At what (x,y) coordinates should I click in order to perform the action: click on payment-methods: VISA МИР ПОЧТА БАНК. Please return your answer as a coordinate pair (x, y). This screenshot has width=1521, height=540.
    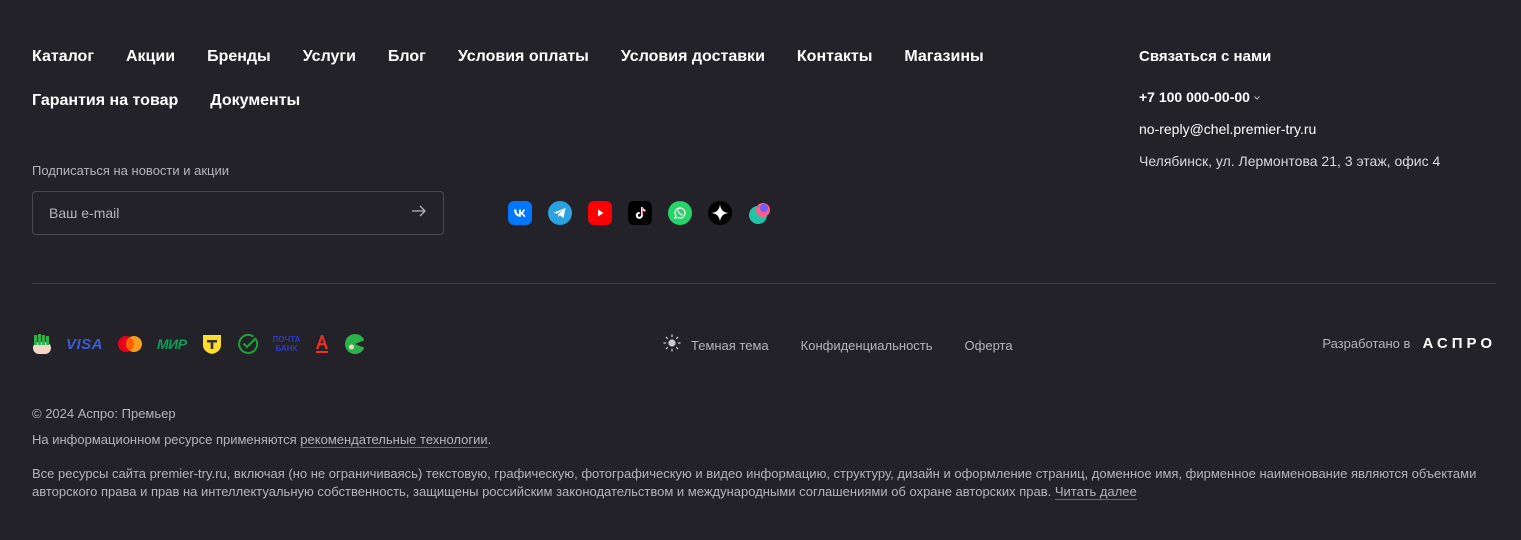
    Looking at the image, I should click on (199, 344).